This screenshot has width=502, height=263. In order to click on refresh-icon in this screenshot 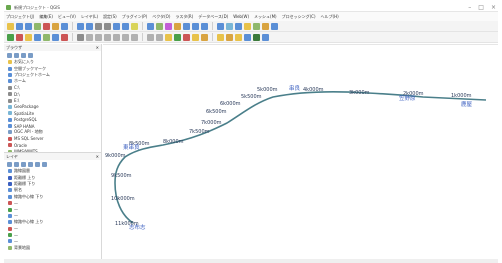, I will do `click(9, 55)`.